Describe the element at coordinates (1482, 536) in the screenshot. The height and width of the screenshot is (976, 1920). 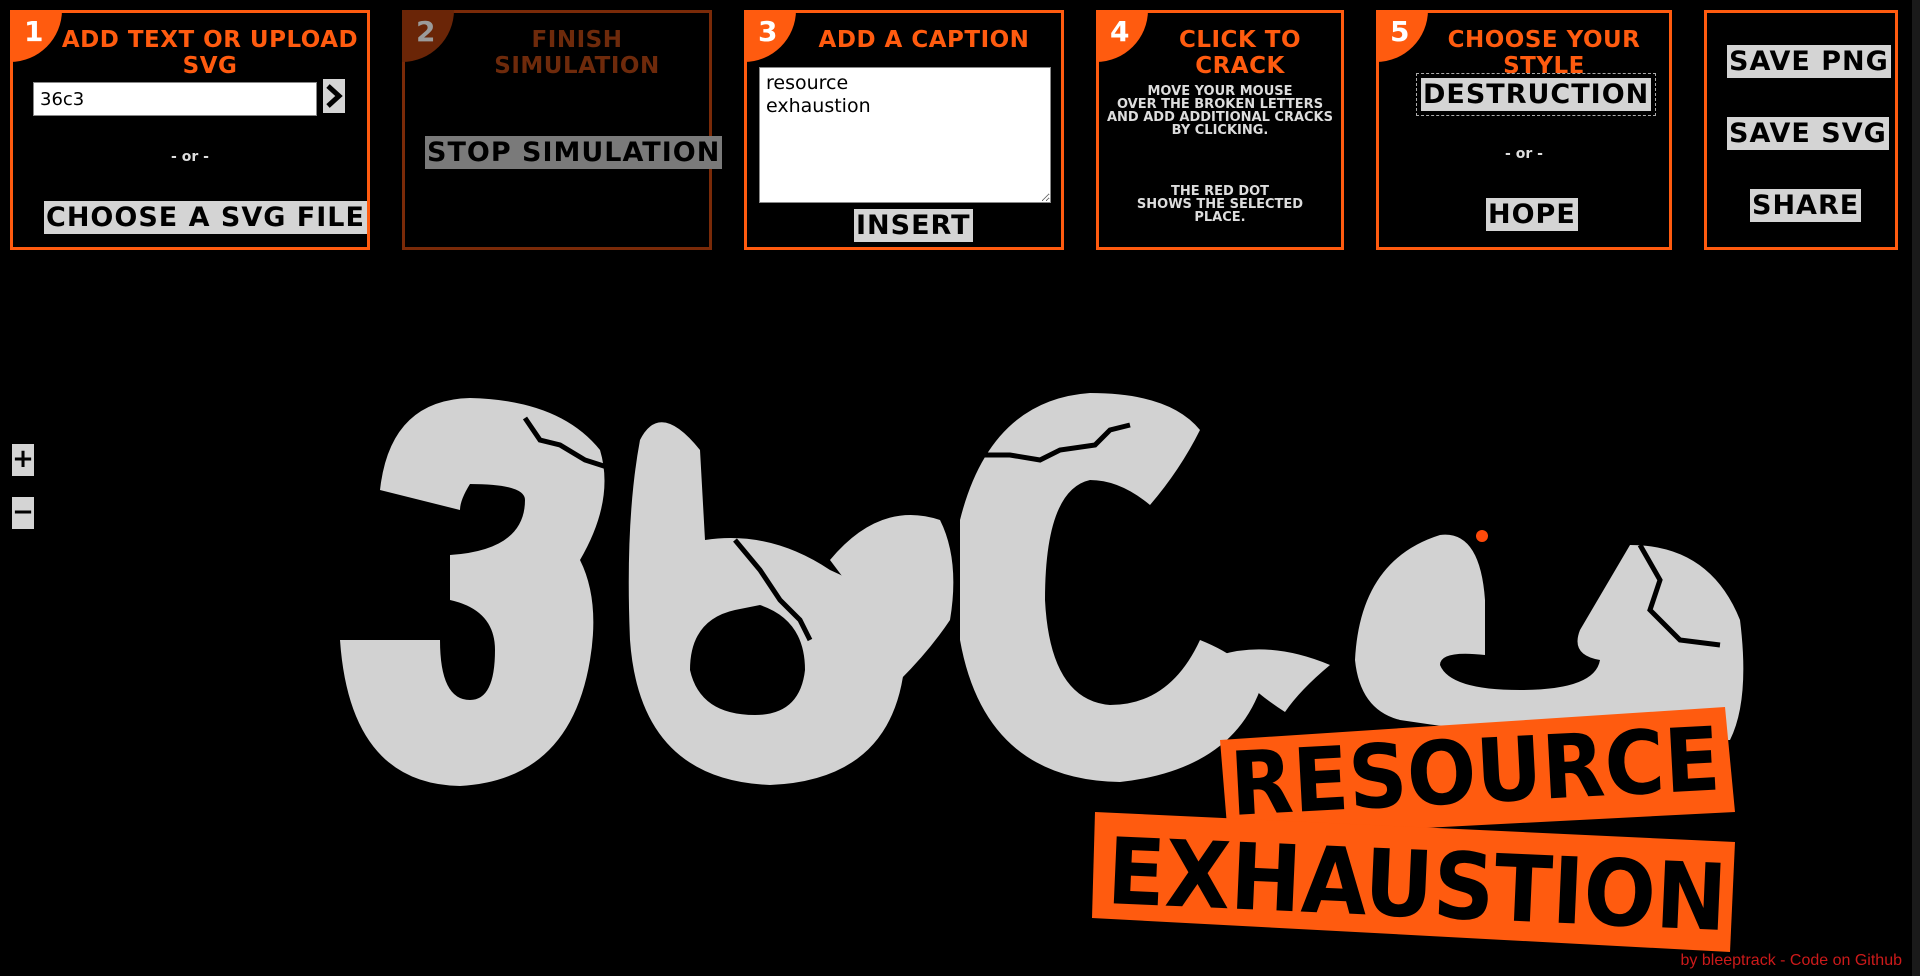
I see `selected-point-dot` at that location.